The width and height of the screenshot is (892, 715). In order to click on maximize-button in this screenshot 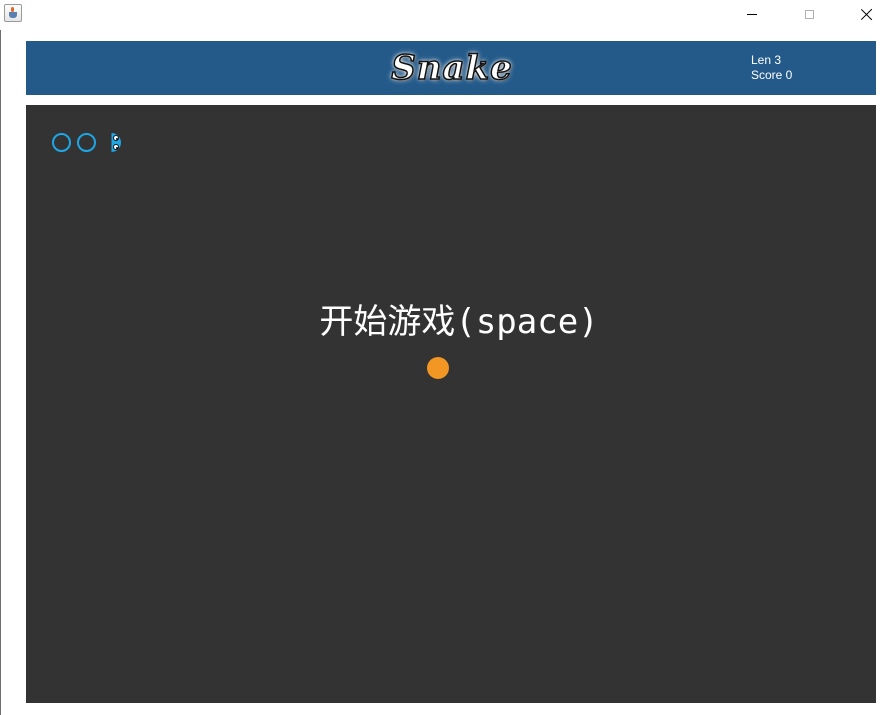, I will do `click(809, 14)`.